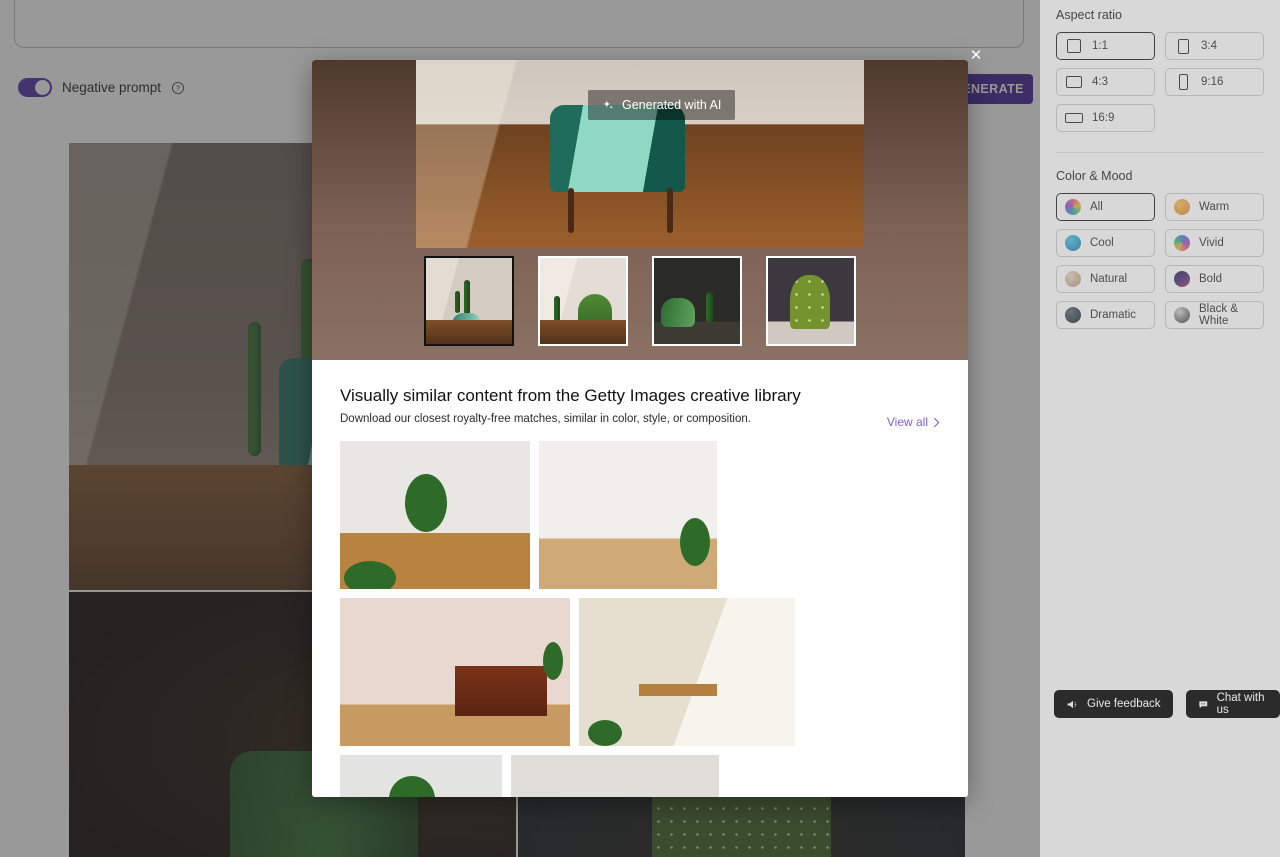  I want to click on aspect-ratio-option-9-16: 9:16, so click(1214, 82).